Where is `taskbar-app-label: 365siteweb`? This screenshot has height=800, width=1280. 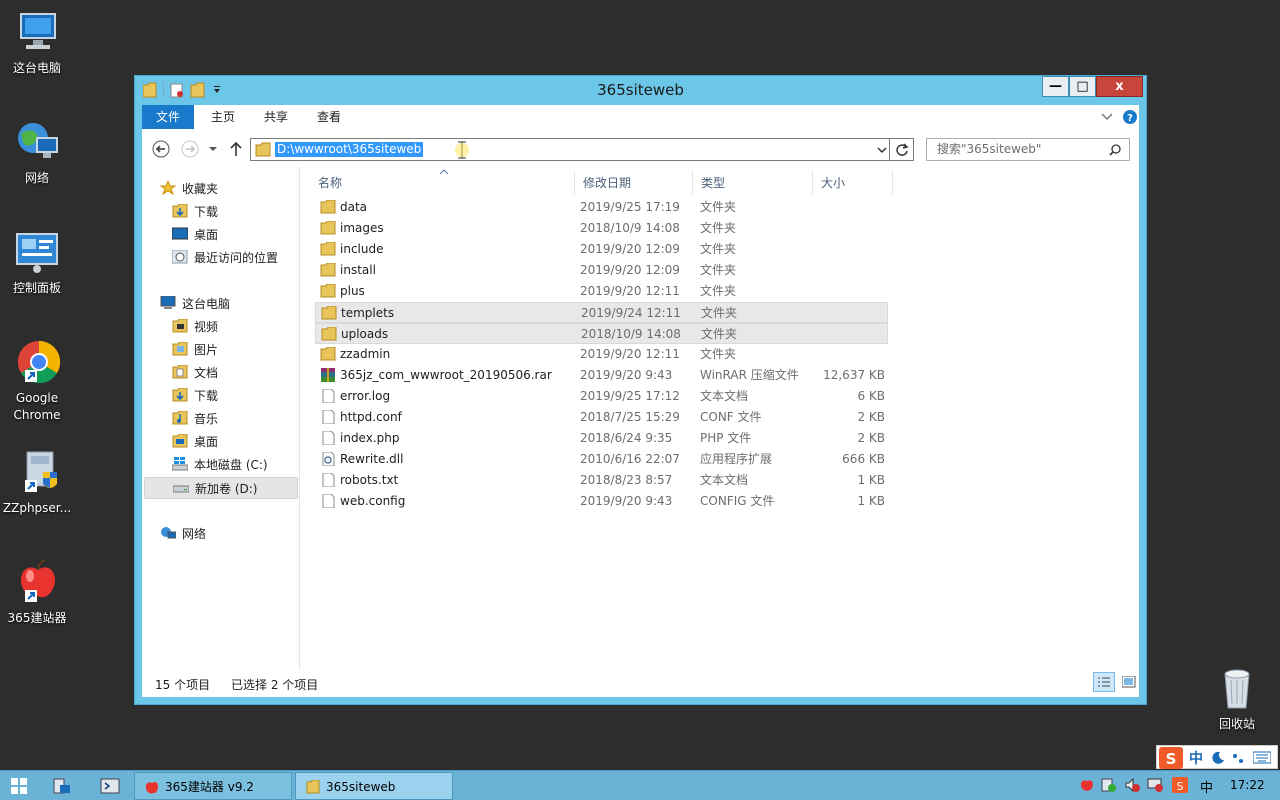
taskbar-app-label: 365siteweb is located at coordinates (361, 787).